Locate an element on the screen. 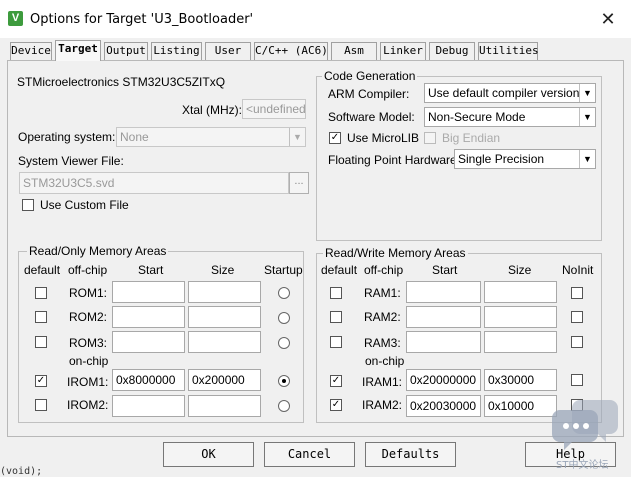 The height and width of the screenshot is (477, 631). rom2-startup-radio is located at coordinates (284, 318).